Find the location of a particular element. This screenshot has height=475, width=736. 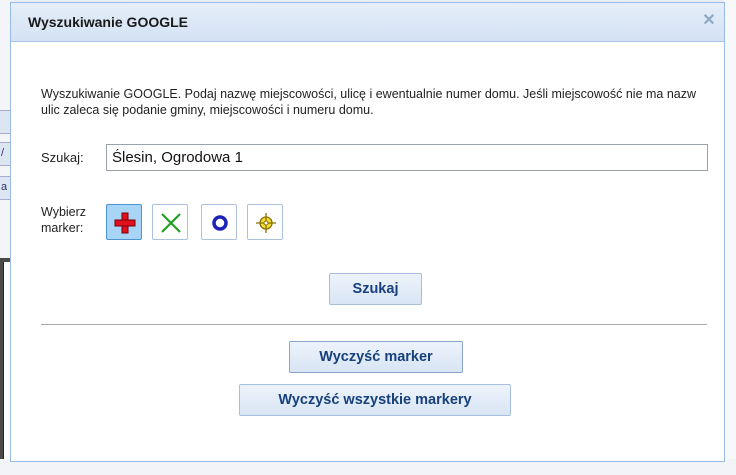

search-button: Szukaj is located at coordinates (375, 289).